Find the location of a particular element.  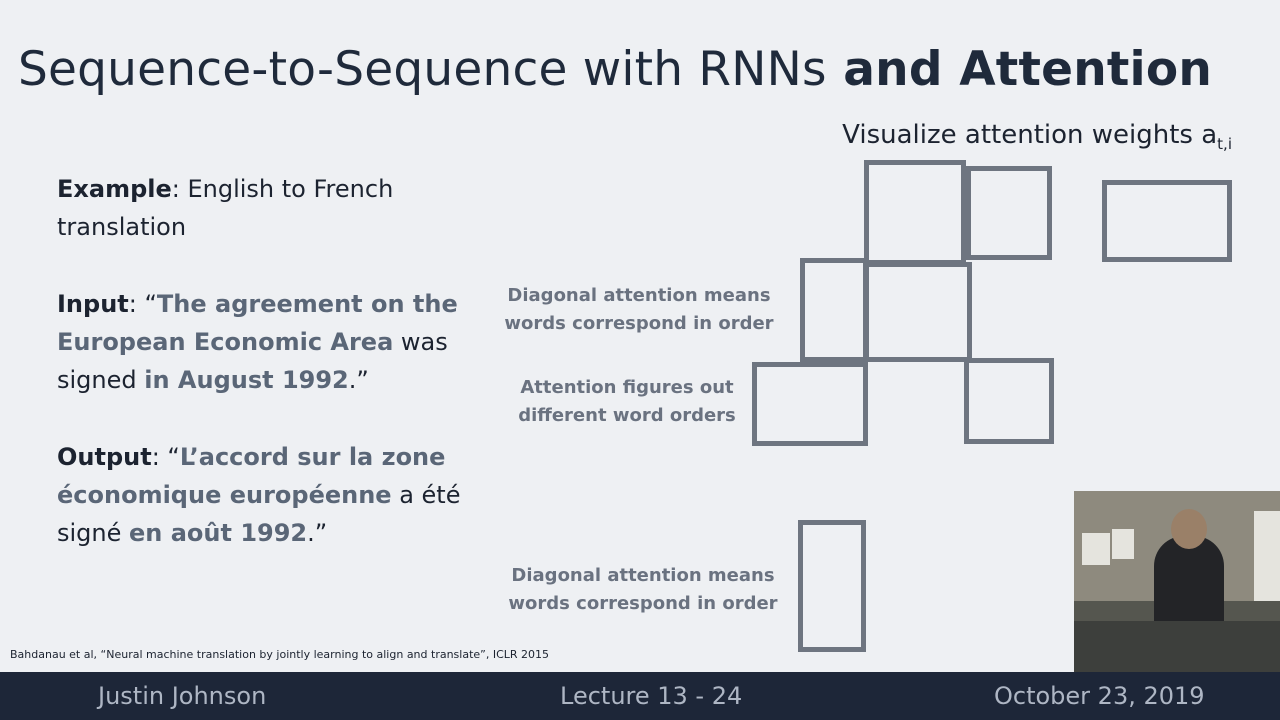

input-quote-close: .” is located at coordinates (358, 380).